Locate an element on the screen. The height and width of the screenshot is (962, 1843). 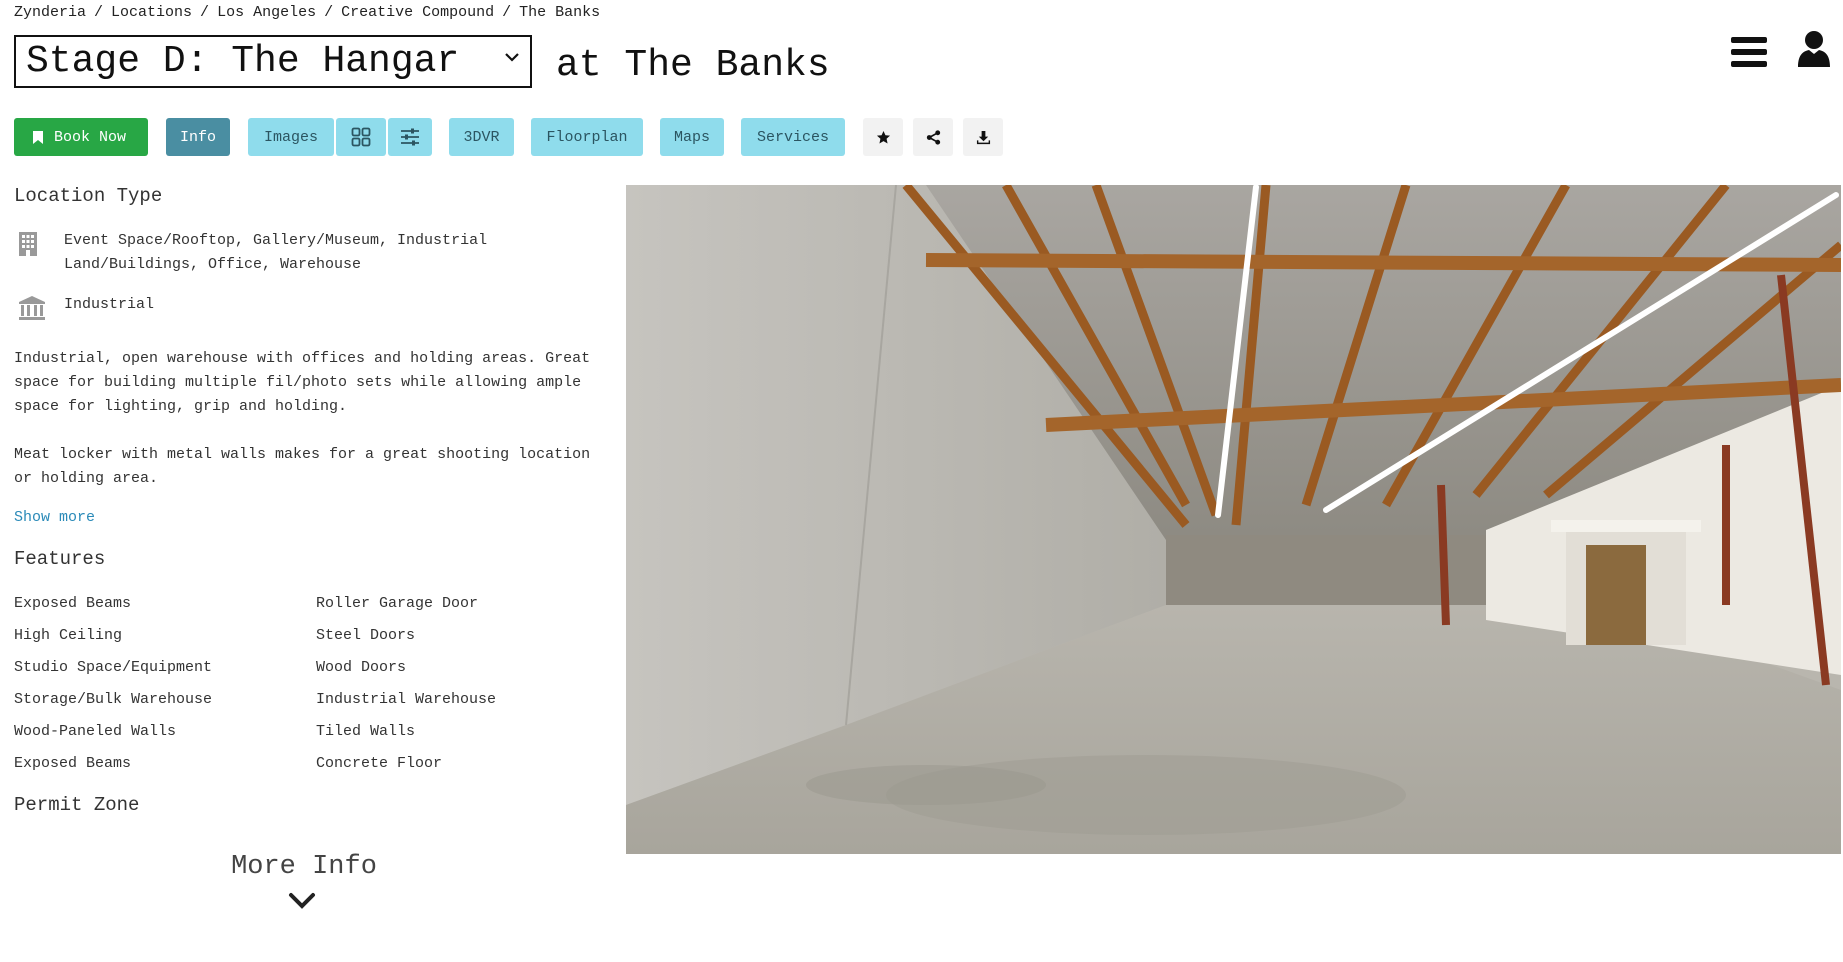
star-icon is located at coordinates (883, 136).